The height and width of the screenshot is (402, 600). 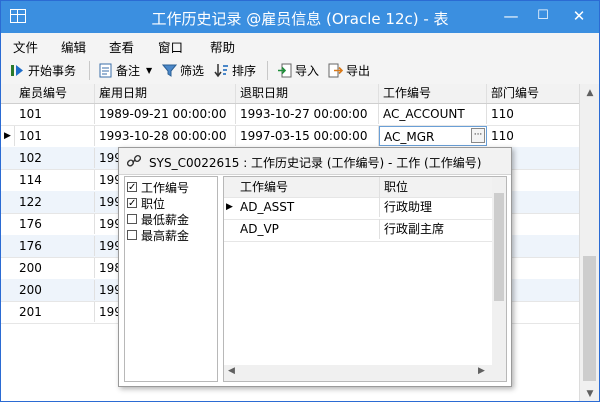 I want to click on field-checkbox-min-salary: 最低薪金, so click(x=158, y=219).